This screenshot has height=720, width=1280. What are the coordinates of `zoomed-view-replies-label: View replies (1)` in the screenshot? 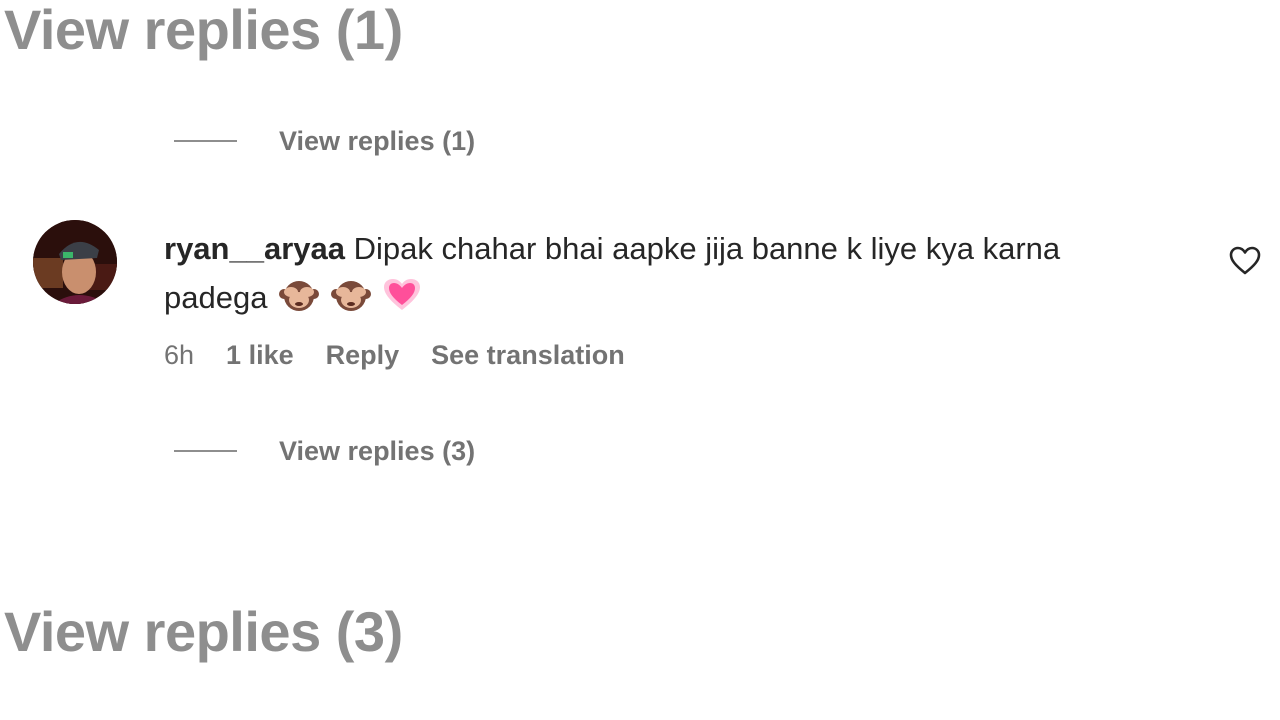 It's located at (203, 30).